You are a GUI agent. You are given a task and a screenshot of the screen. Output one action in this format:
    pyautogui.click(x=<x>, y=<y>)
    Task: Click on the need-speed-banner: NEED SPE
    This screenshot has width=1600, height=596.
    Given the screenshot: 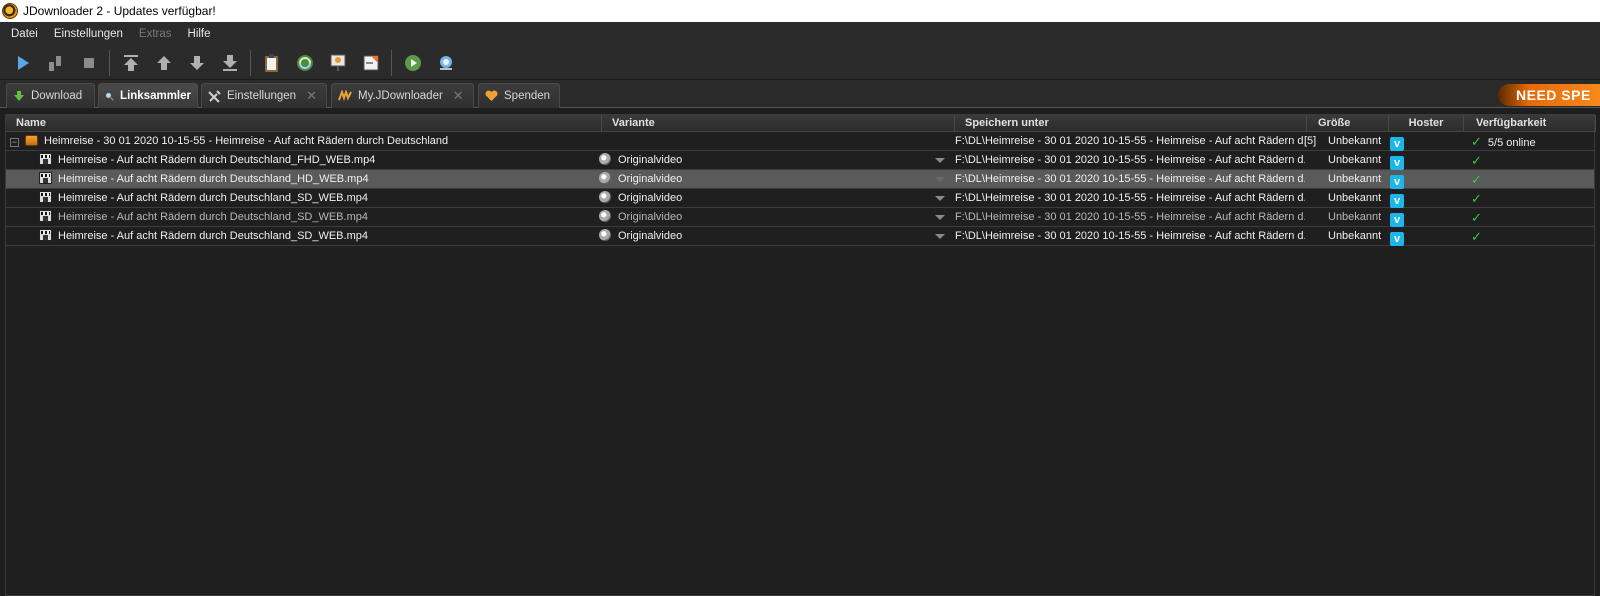 What is the action you would take?
    pyautogui.click(x=1549, y=95)
    